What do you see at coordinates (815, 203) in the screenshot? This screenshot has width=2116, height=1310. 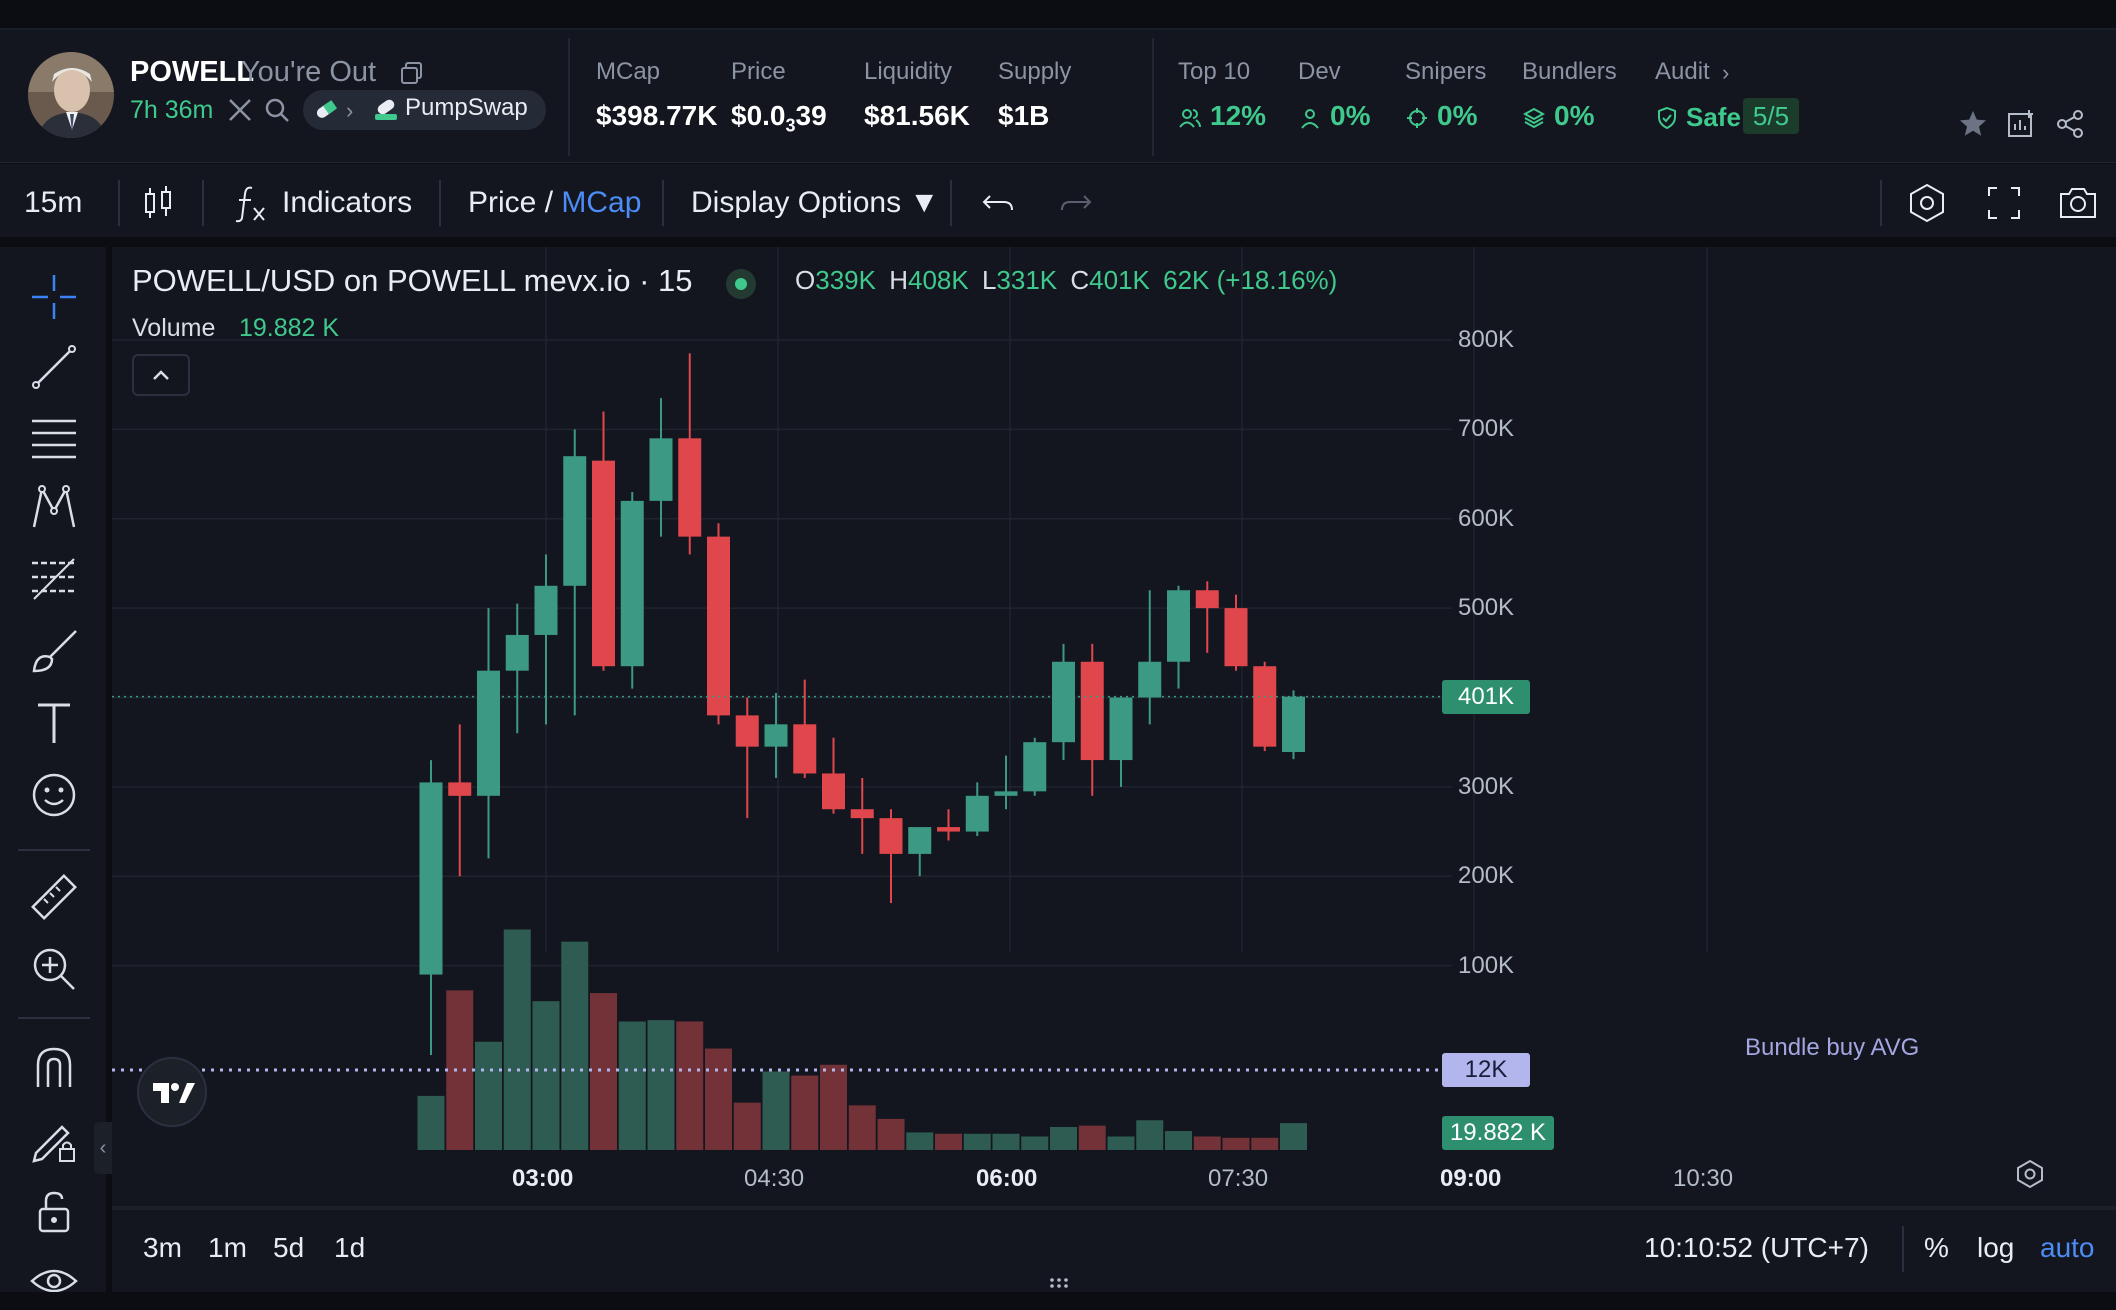 I see `display-options-button: Display Options ▼` at bounding box center [815, 203].